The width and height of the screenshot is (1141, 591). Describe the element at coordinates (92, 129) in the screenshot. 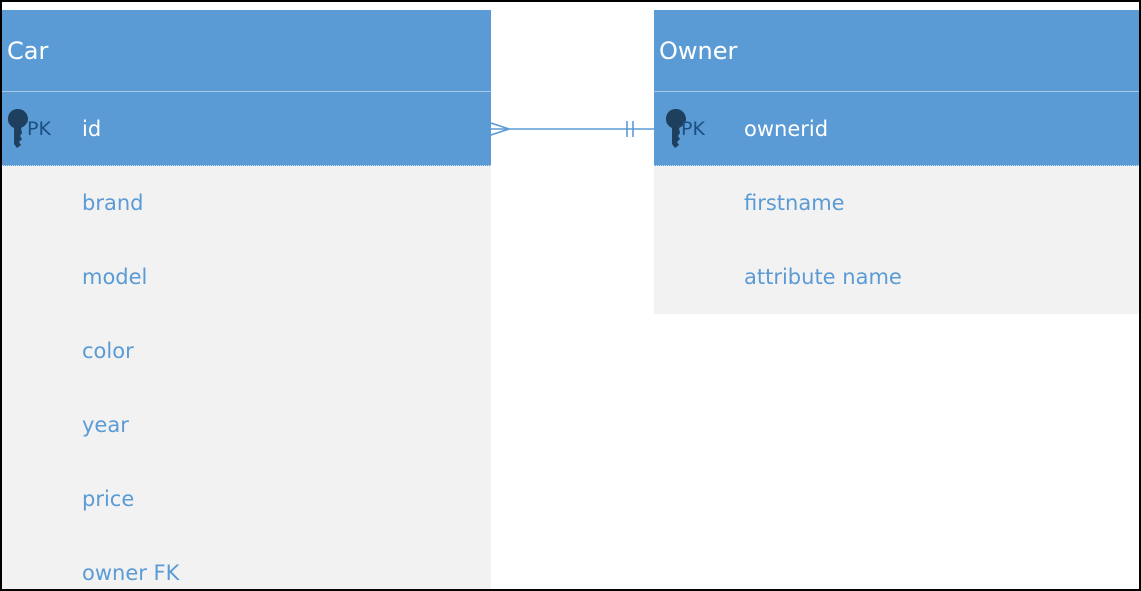

I see `car-pk-field: id` at that location.